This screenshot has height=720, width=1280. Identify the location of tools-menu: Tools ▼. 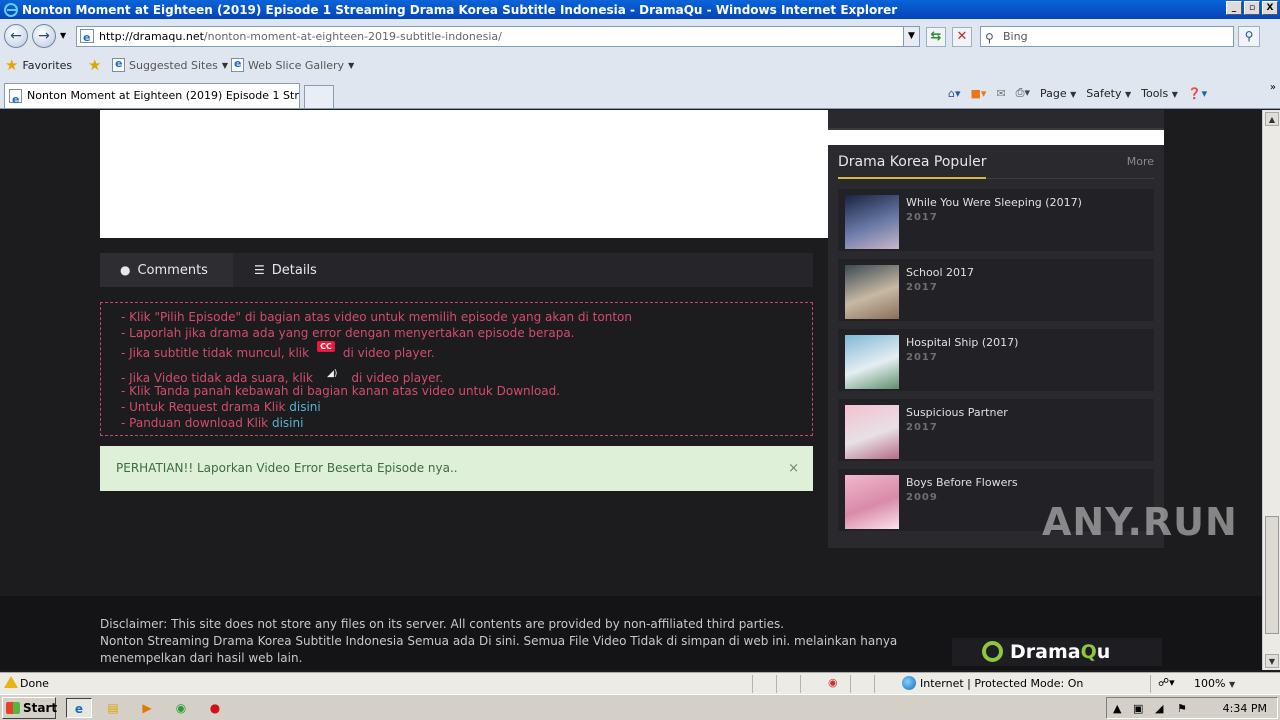
(1159, 93).